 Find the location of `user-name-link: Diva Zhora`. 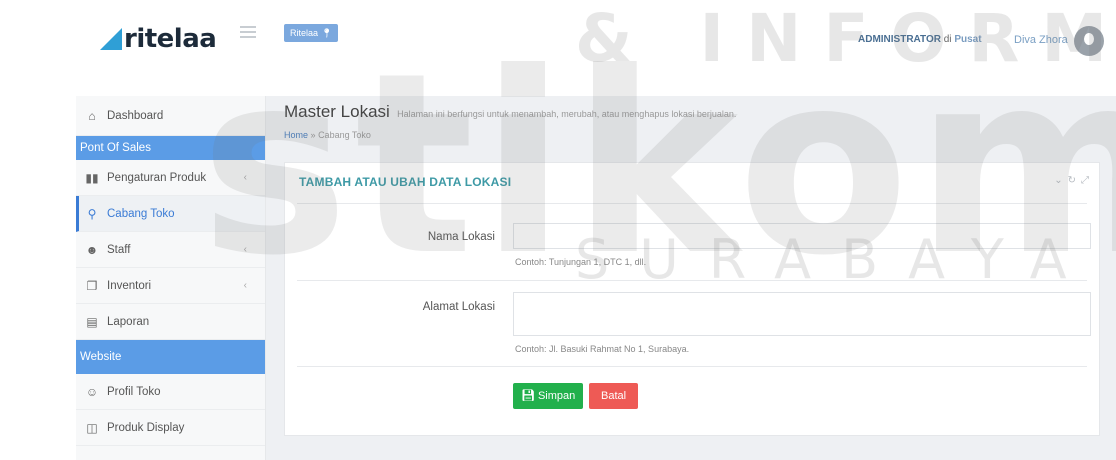

user-name-link: Diva Zhora is located at coordinates (1041, 40).